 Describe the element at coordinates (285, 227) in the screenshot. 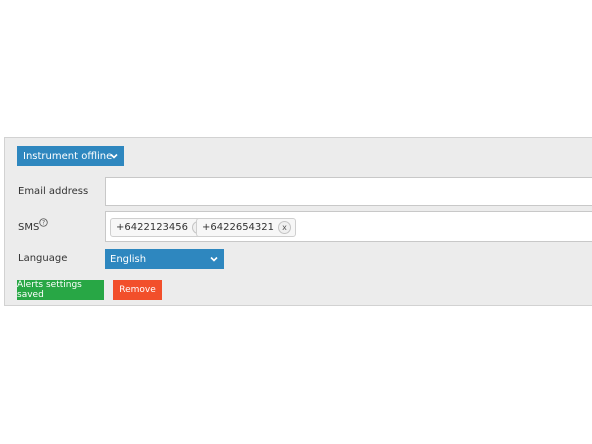

I see `remove-chip-button: x` at that location.